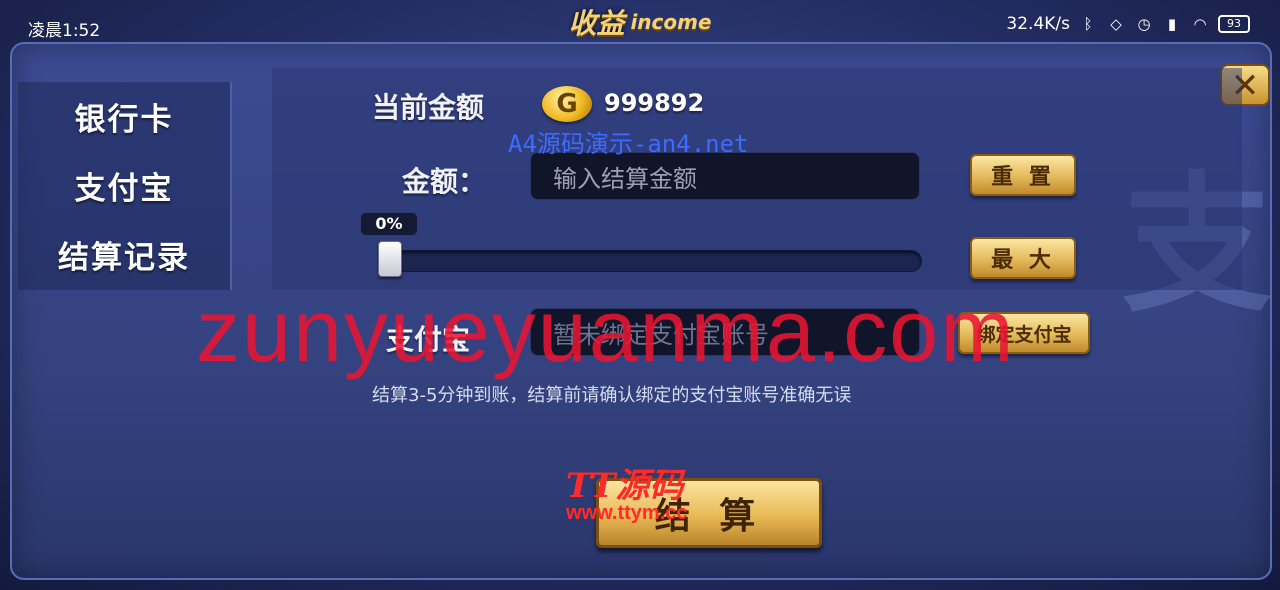  What do you see at coordinates (650, 261) in the screenshot?
I see `amount-slider-track` at bounding box center [650, 261].